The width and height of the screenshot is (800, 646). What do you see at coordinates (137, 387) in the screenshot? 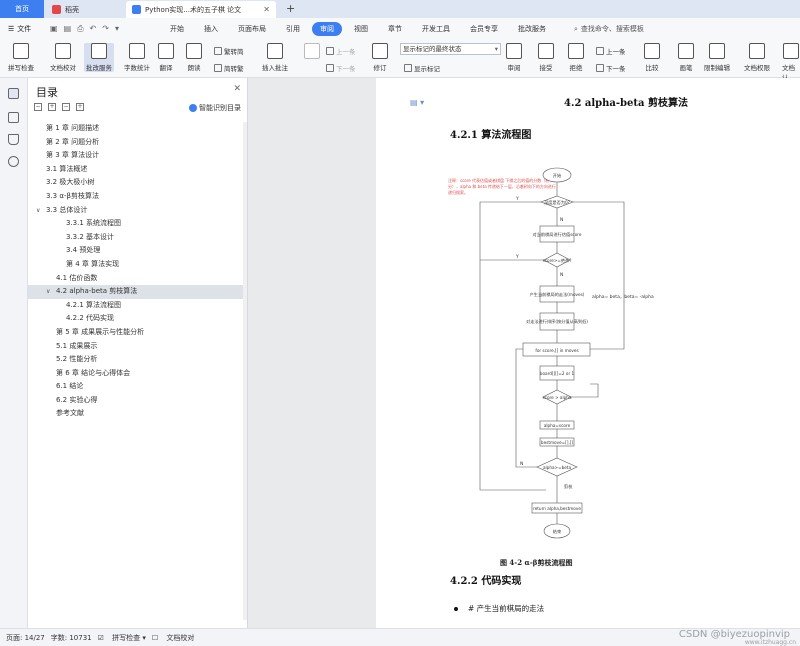
I see `toc-item: 6.1 结论` at bounding box center [137, 387].